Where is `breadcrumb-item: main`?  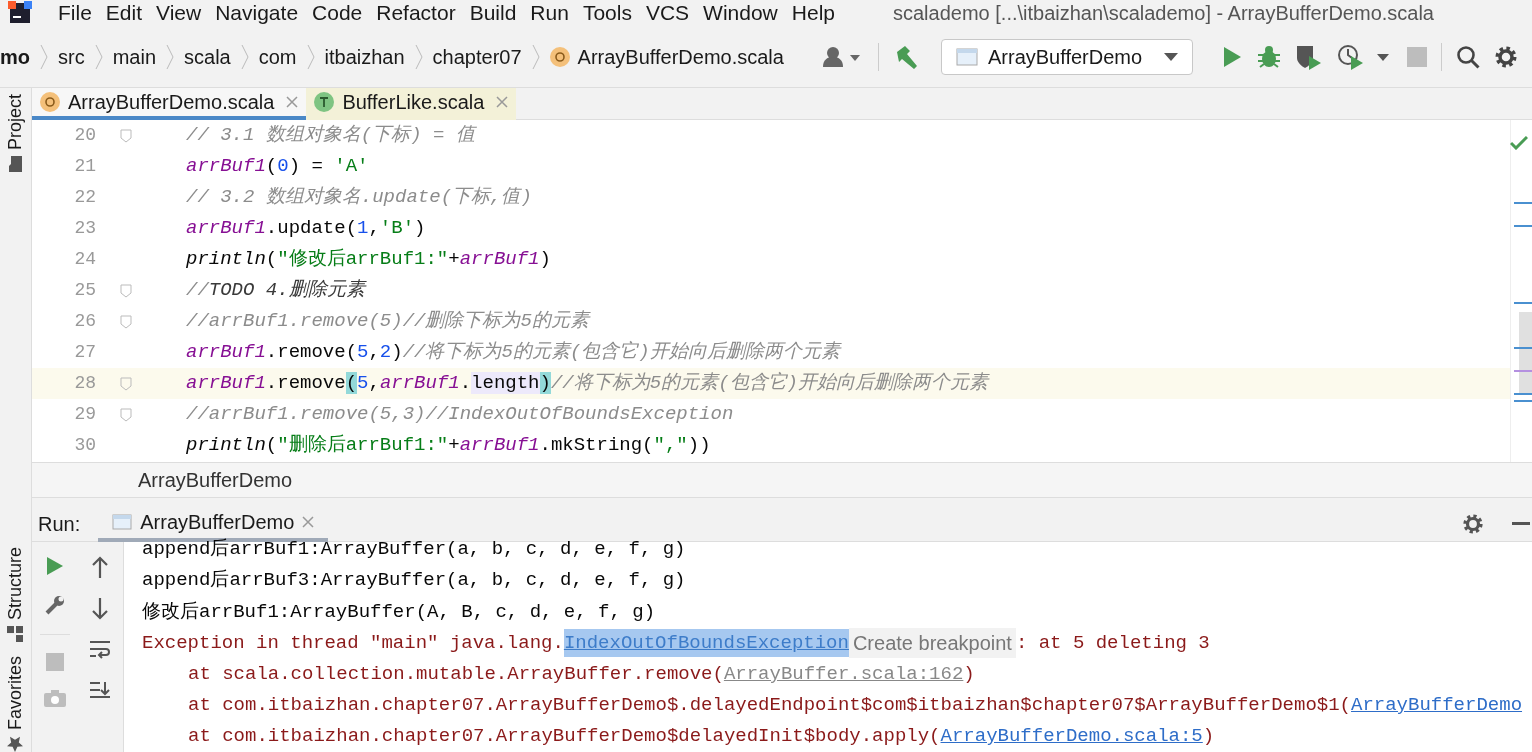 breadcrumb-item: main is located at coordinates (134, 56).